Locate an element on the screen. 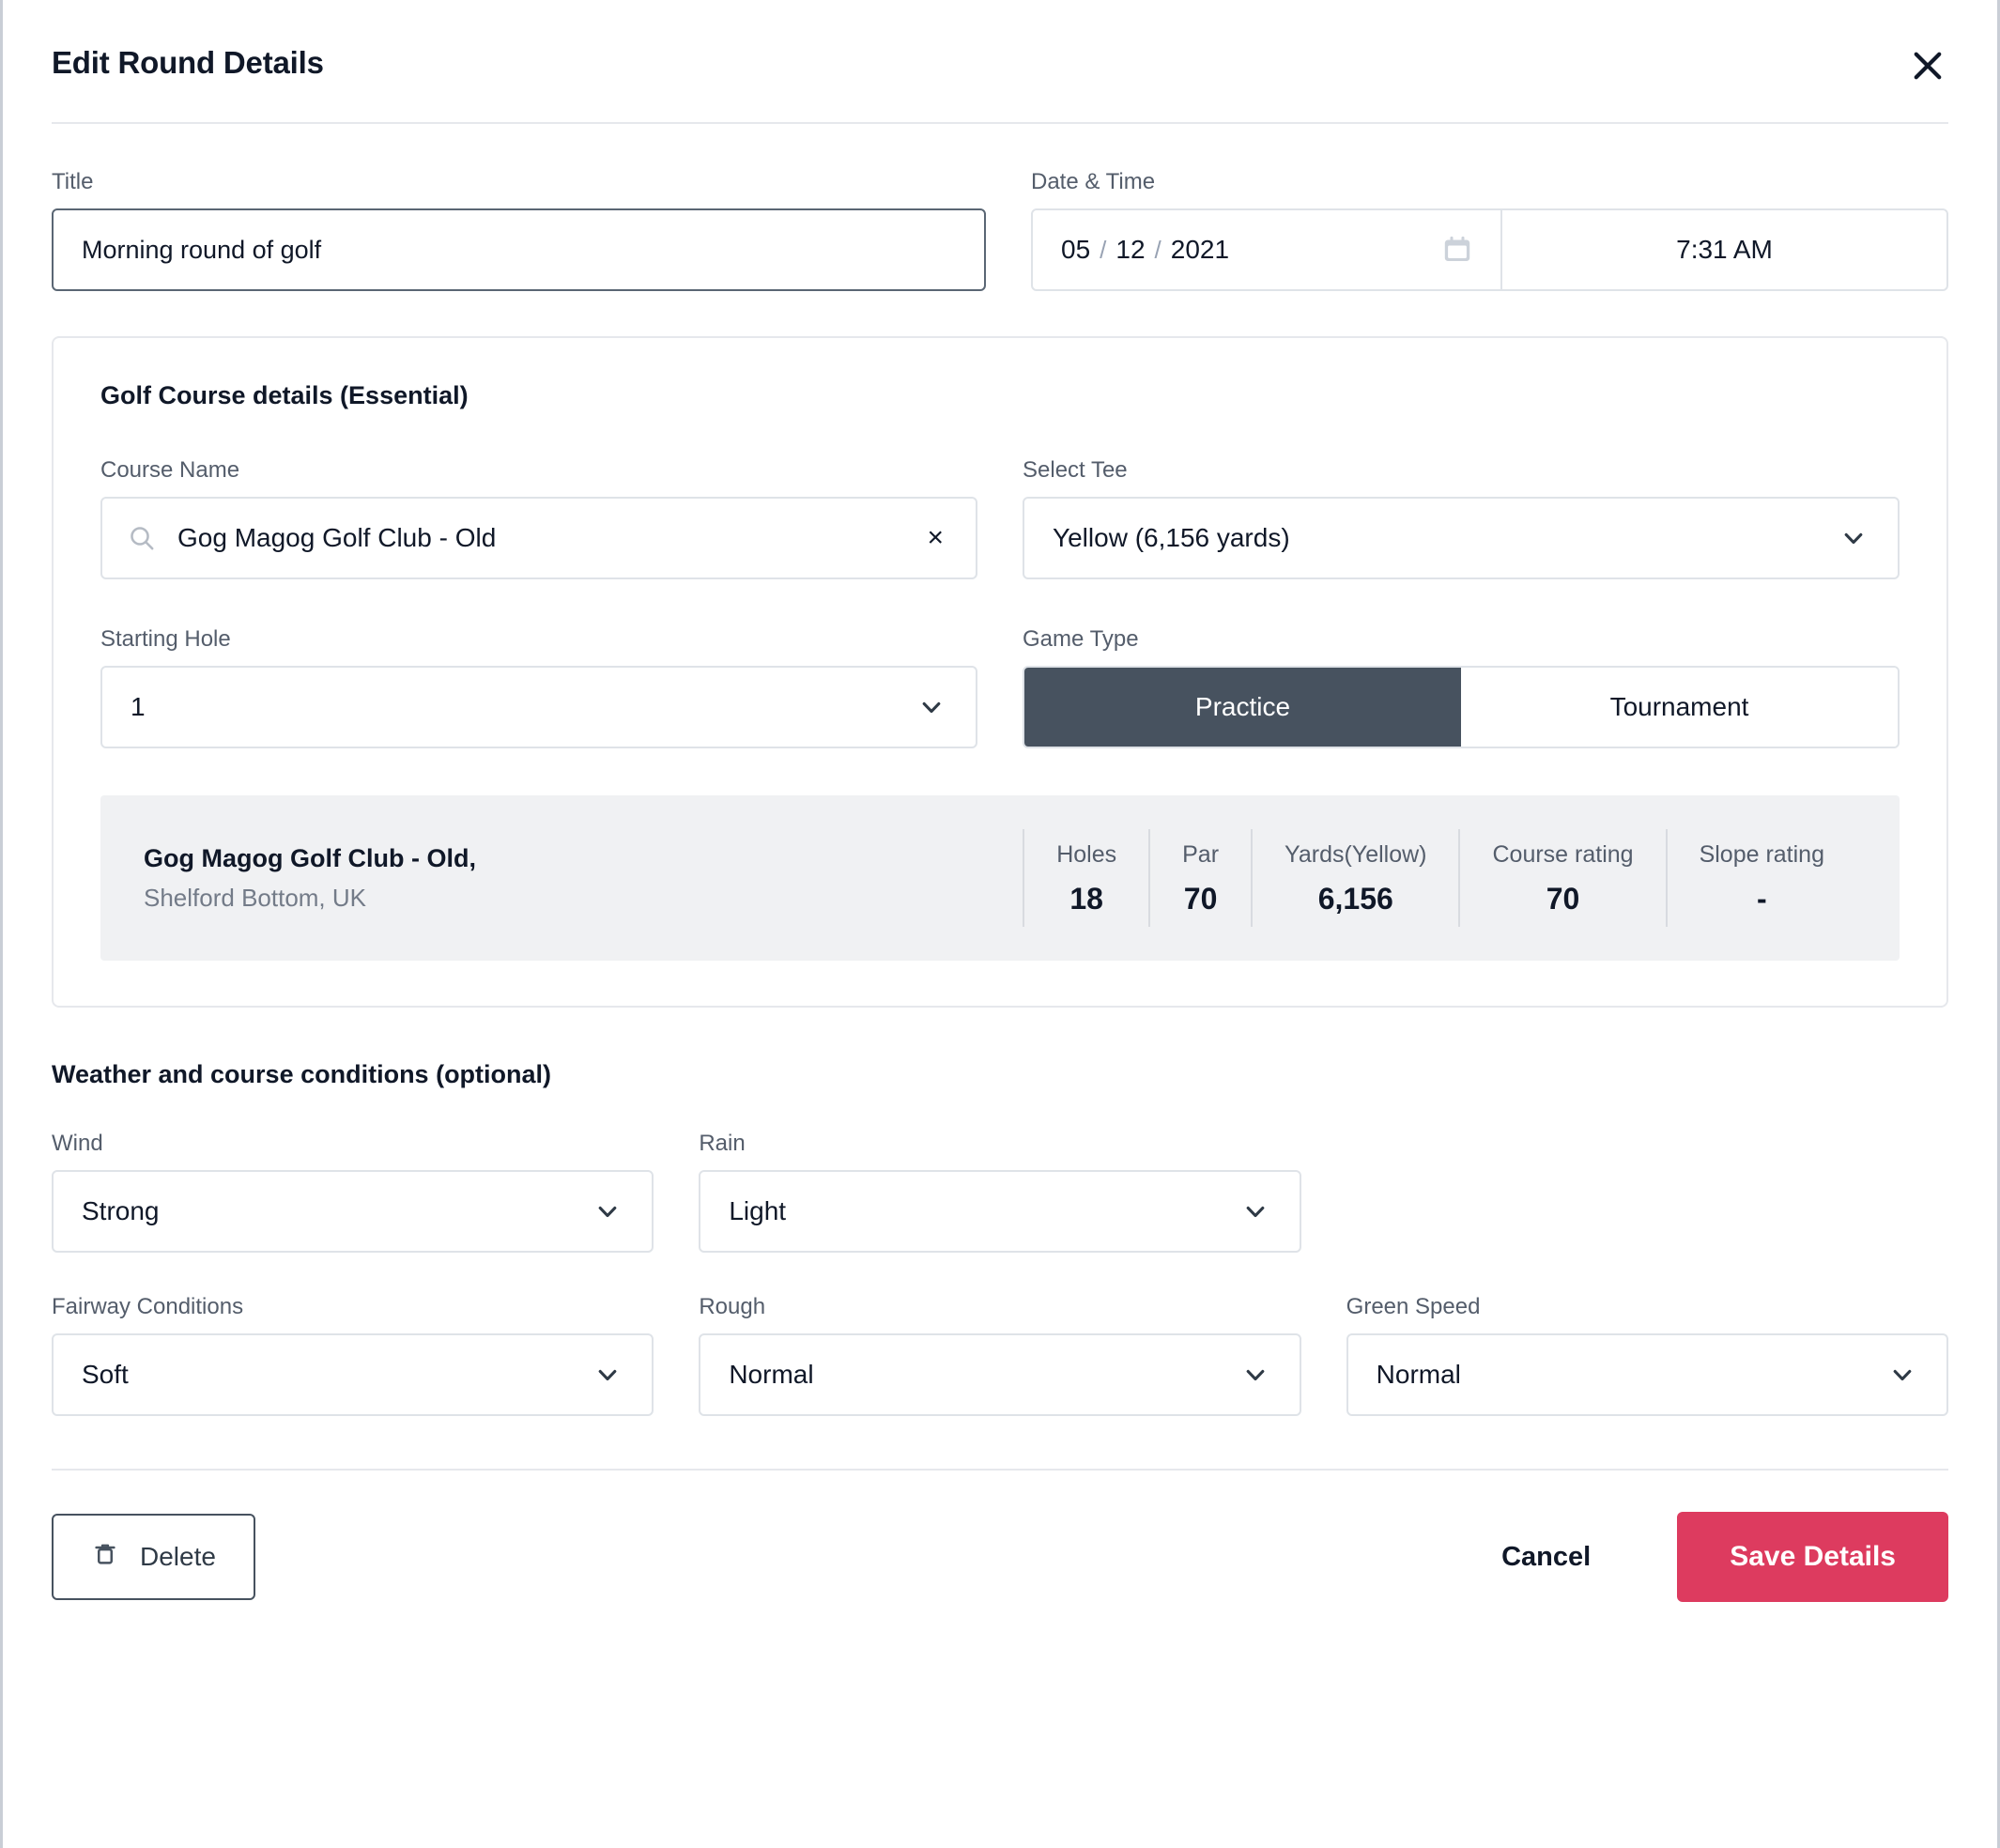 This screenshot has height=1848, width=2000. date-input: 05 / 12 / 2021 is located at coordinates (1267, 249).